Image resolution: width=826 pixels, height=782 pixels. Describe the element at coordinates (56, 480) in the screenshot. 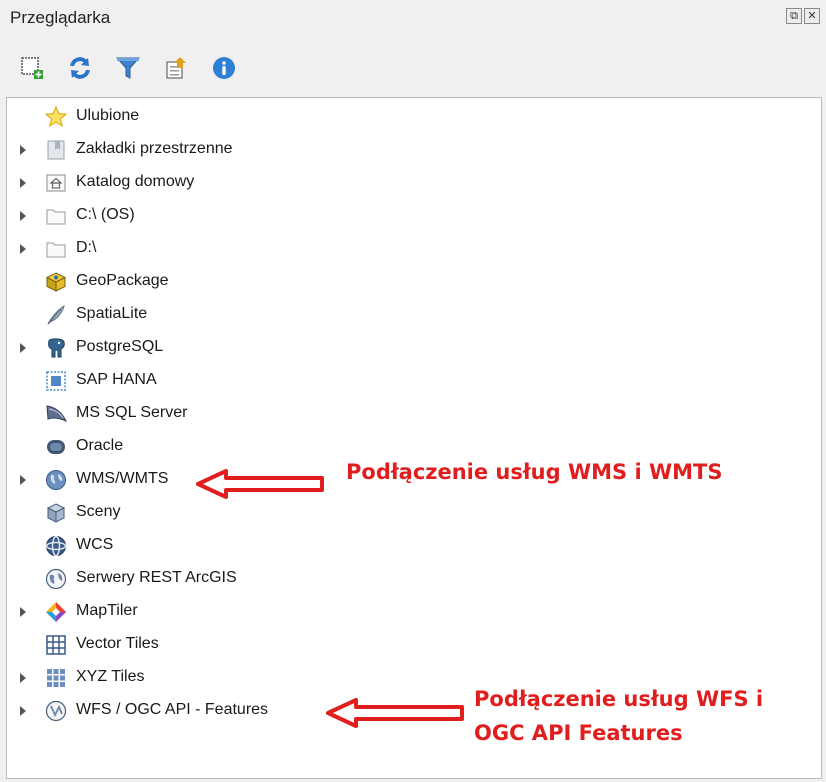

I see `globe-icon` at that location.